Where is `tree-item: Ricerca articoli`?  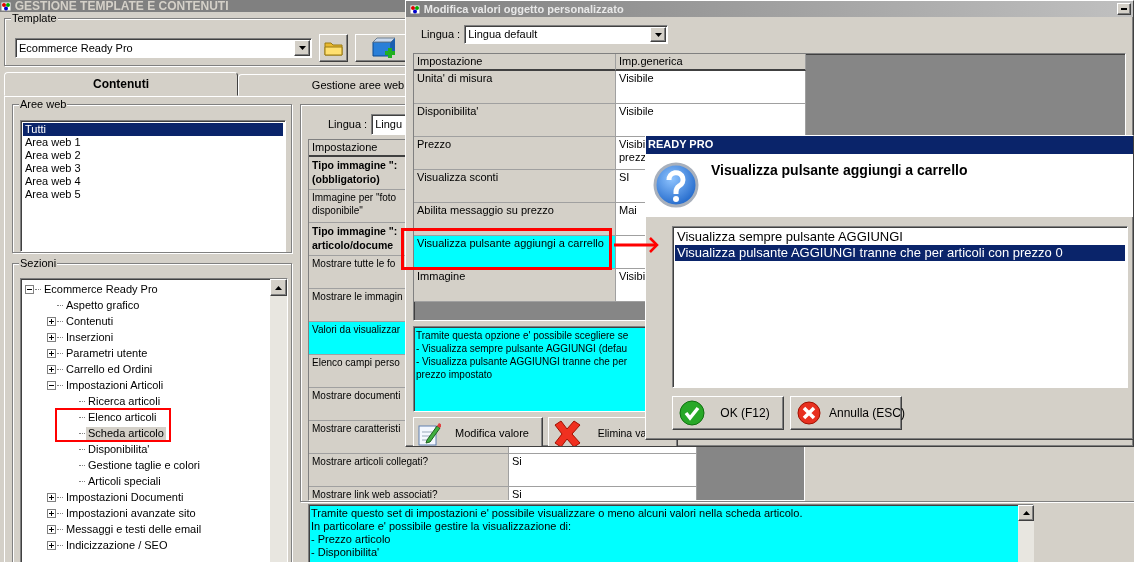 tree-item: Ricerca articoli is located at coordinates (124, 401).